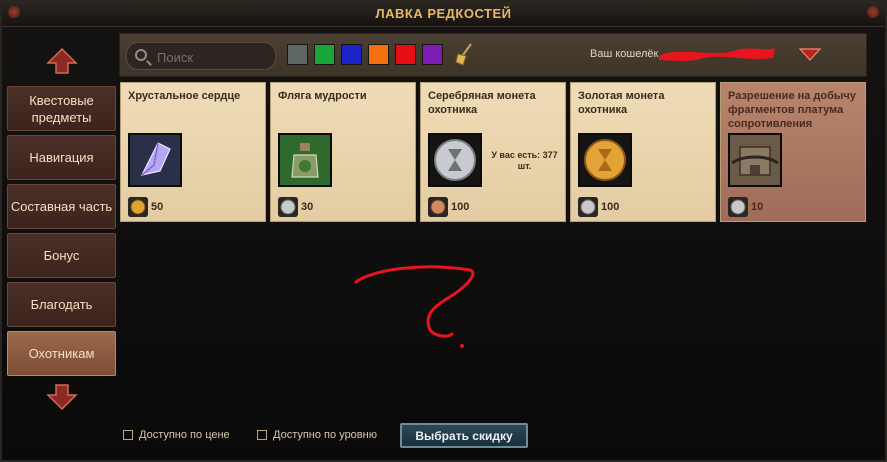 Image resolution: width=887 pixels, height=462 pixels. I want to click on price-filter-checkbox: Доступно по цене, so click(176, 435).